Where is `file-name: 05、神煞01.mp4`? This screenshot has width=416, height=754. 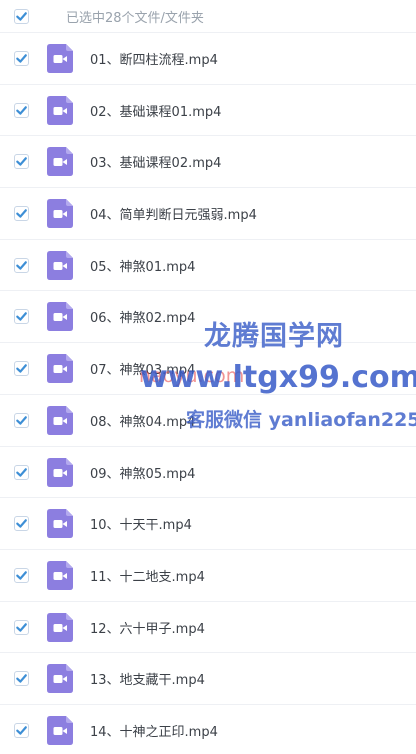
file-name: 05、神煞01.mp4 is located at coordinates (143, 267).